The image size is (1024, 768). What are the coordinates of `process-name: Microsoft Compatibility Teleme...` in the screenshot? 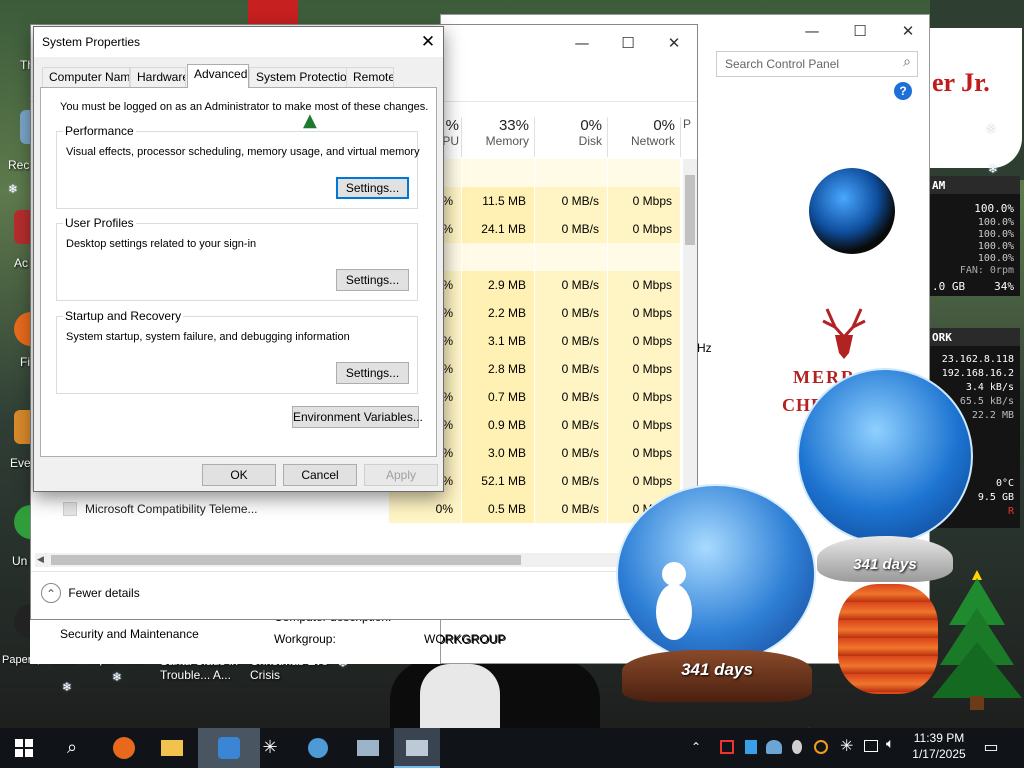 It's located at (171, 509).